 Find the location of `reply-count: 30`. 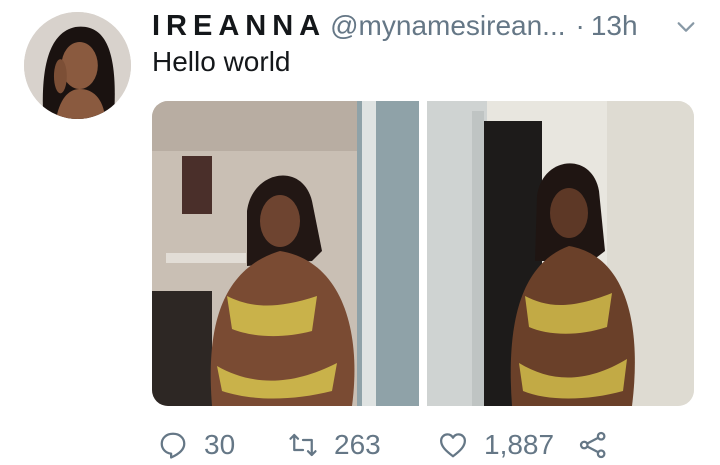

reply-count: 30 is located at coordinates (220, 444).